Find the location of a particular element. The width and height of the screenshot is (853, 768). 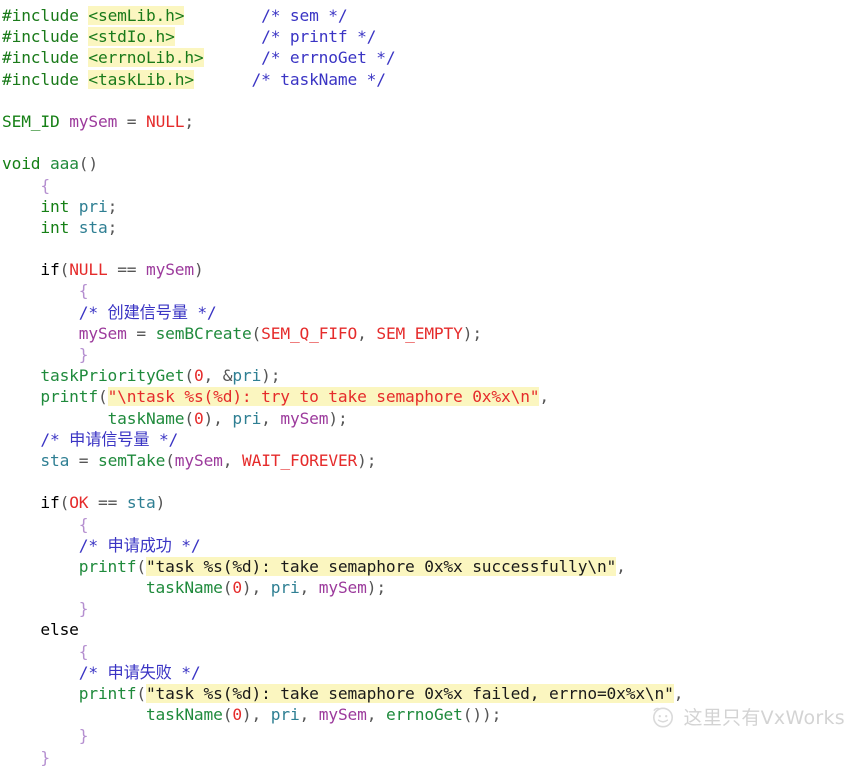

code-line: if(NULL == mySem) is located at coordinates (426, 269).